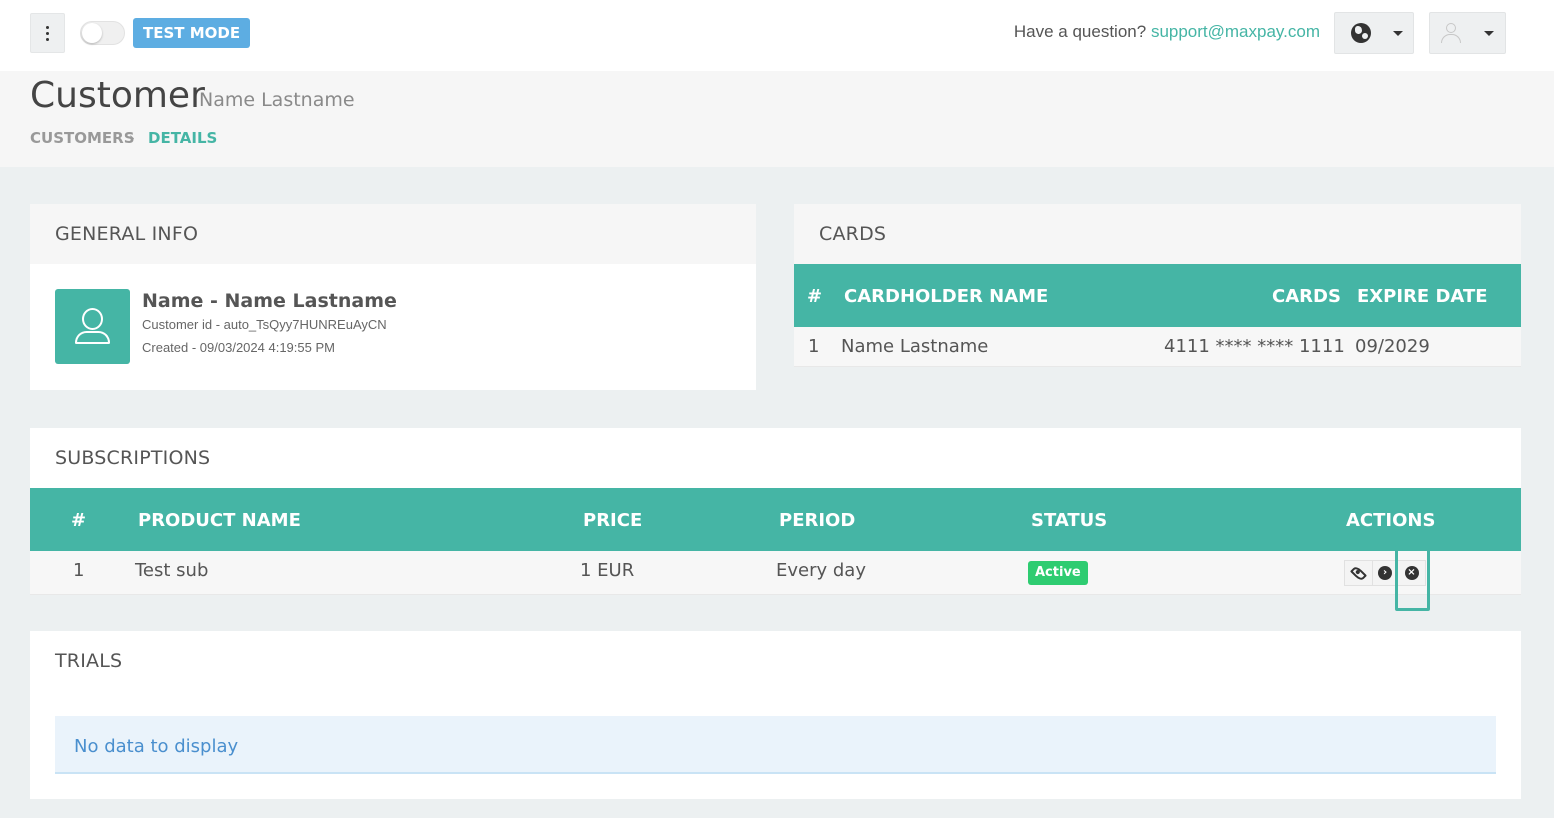  I want to click on subscriptions-title: SUBSCRIPTIONS, so click(133, 458).